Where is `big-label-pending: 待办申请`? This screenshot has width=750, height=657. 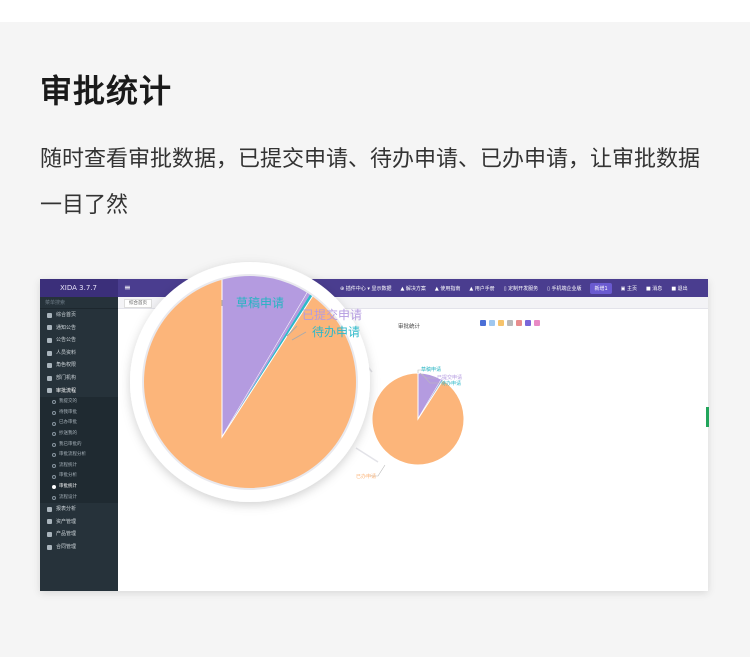 big-label-pending: 待办申请 is located at coordinates (336, 332).